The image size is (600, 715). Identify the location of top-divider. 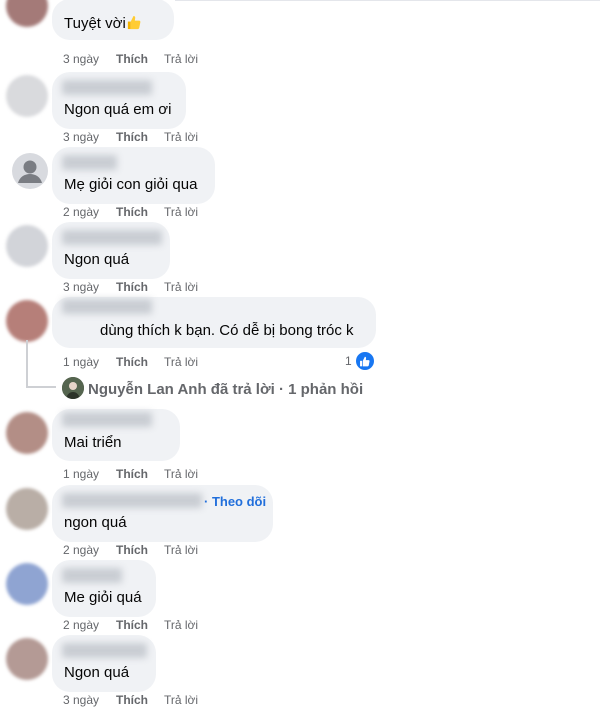
(387, 0).